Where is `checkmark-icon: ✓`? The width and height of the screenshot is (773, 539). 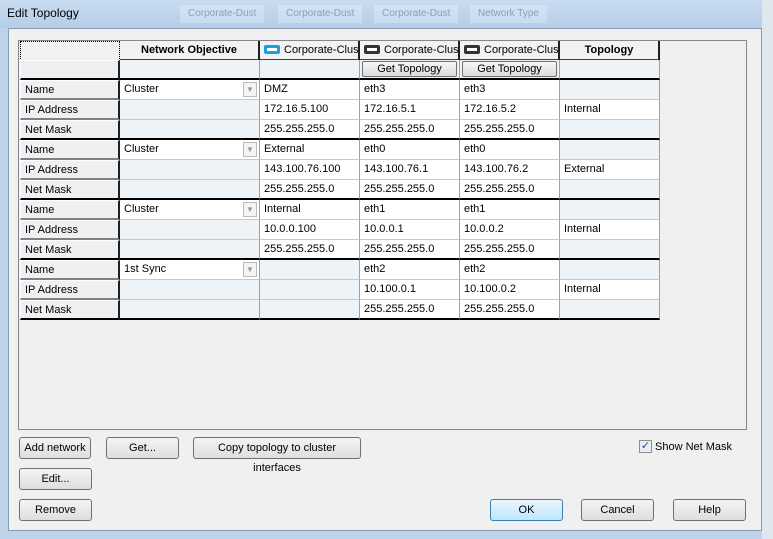 checkmark-icon: ✓ is located at coordinates (645, 446).